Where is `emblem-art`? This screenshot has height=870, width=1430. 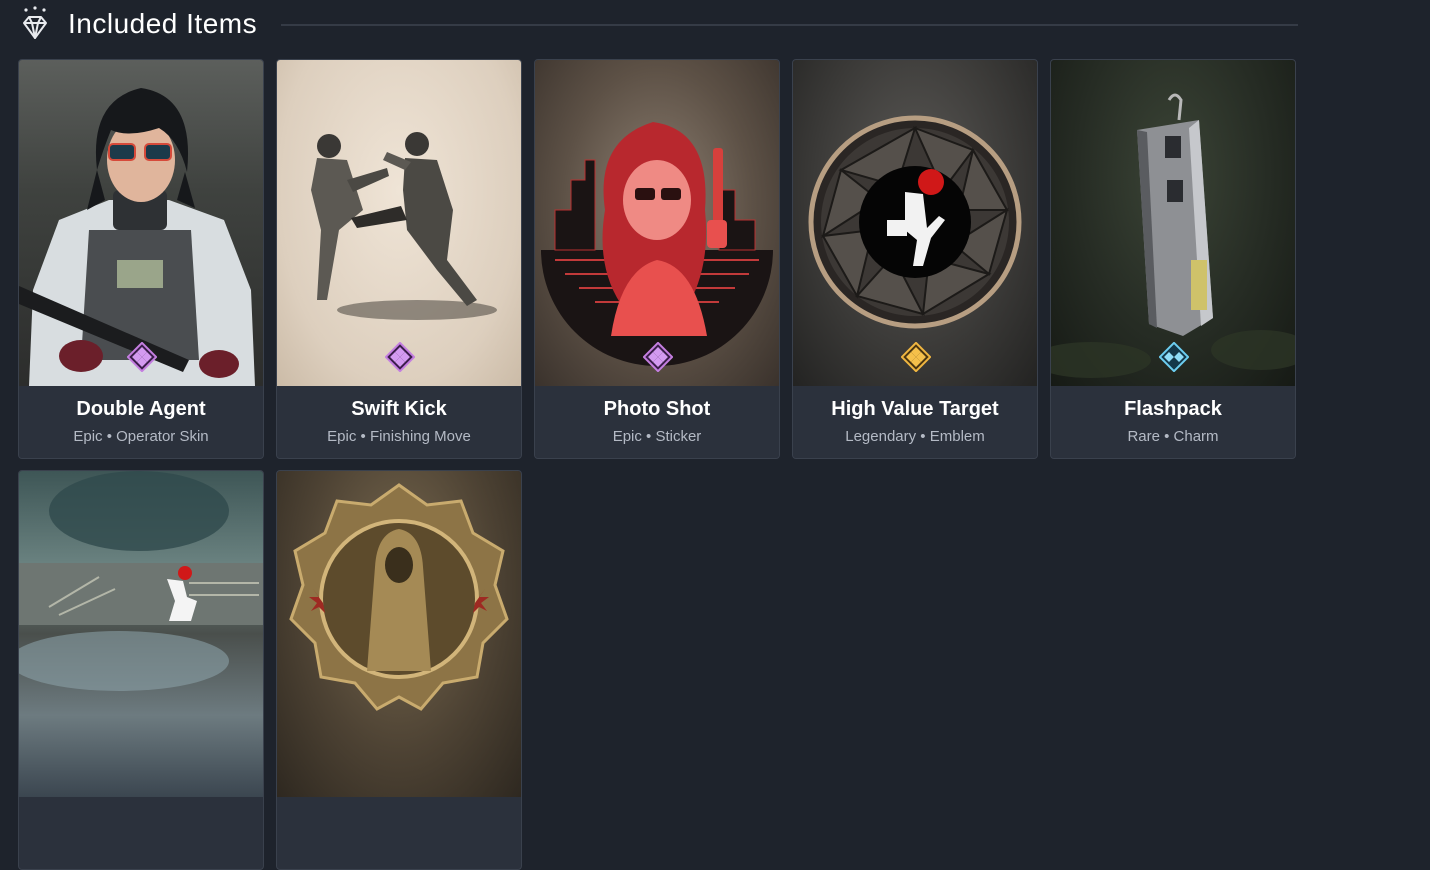 emblem-art is located at coordinates (915, 223).